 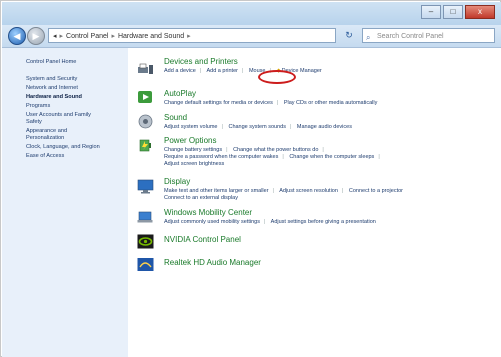 What do you see at coordinates (55, 36) in the screenshot?
I see `root-arrow-icon: ◂` at bounding box center [55, 36].